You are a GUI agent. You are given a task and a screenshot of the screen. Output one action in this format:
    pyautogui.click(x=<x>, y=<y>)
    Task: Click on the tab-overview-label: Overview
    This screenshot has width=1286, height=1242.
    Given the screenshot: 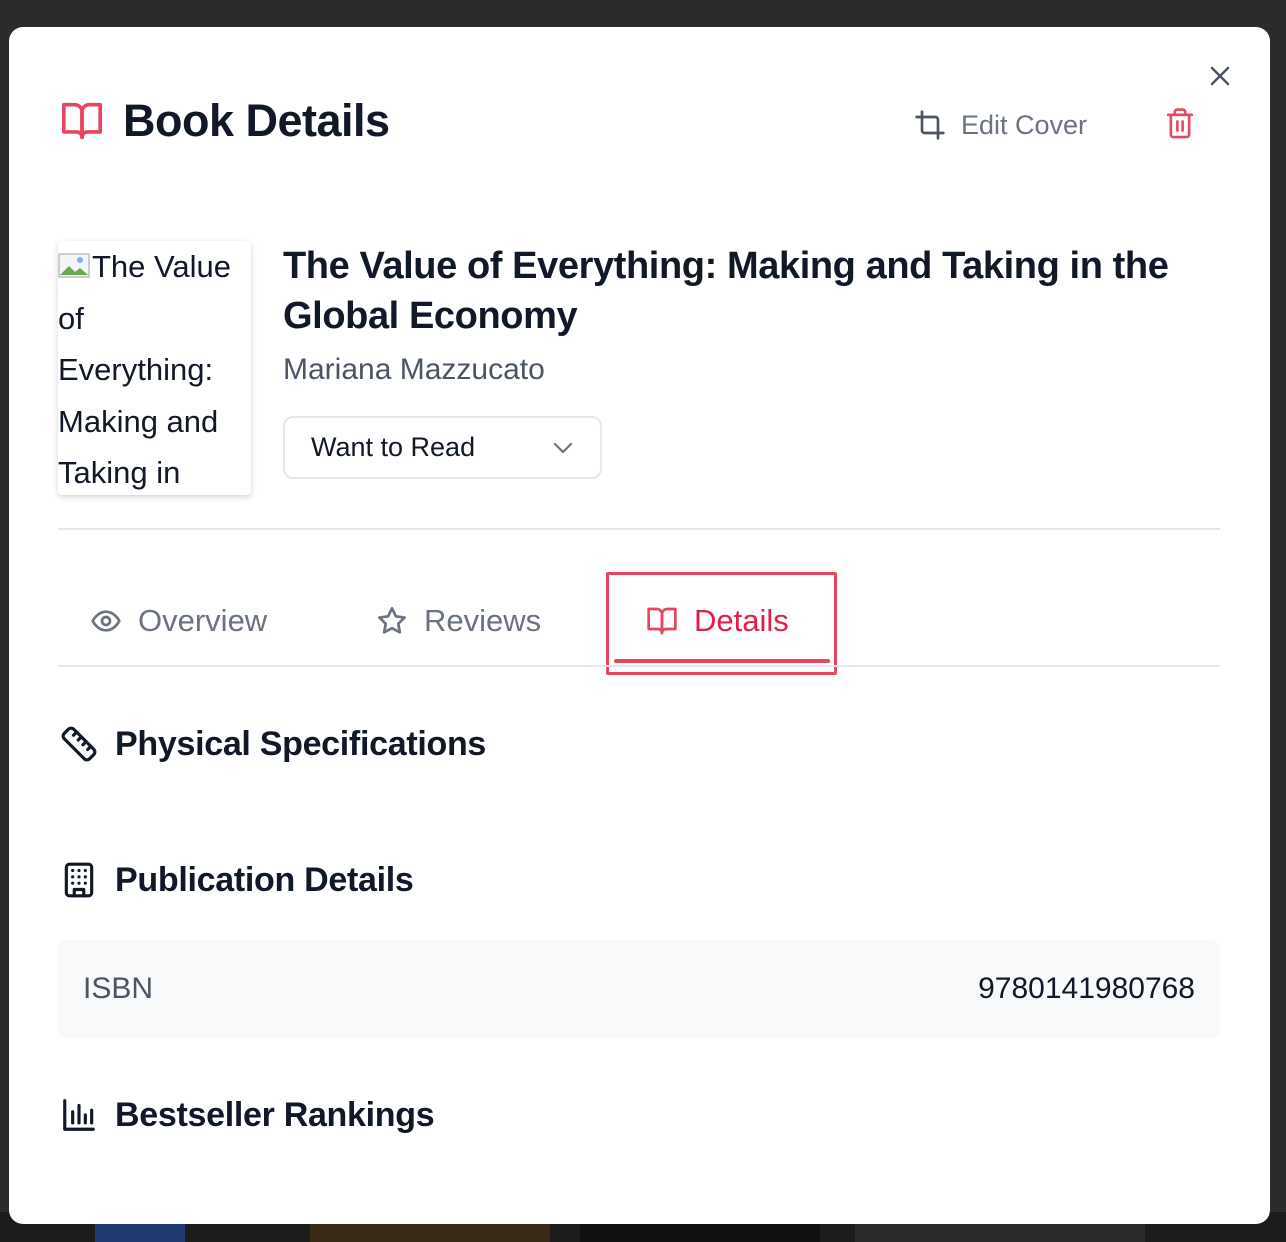 What is the action you would take?
    pyautogui.click(x=203, y=620)
    